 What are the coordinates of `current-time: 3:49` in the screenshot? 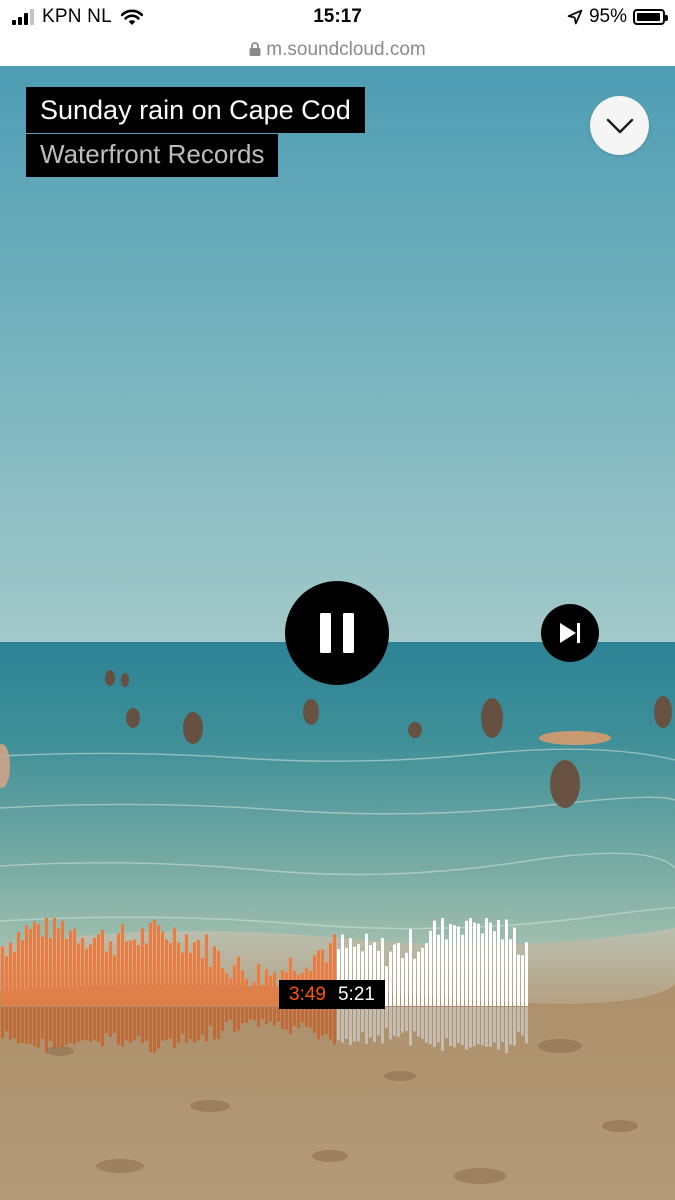 It's located at (307, 994).